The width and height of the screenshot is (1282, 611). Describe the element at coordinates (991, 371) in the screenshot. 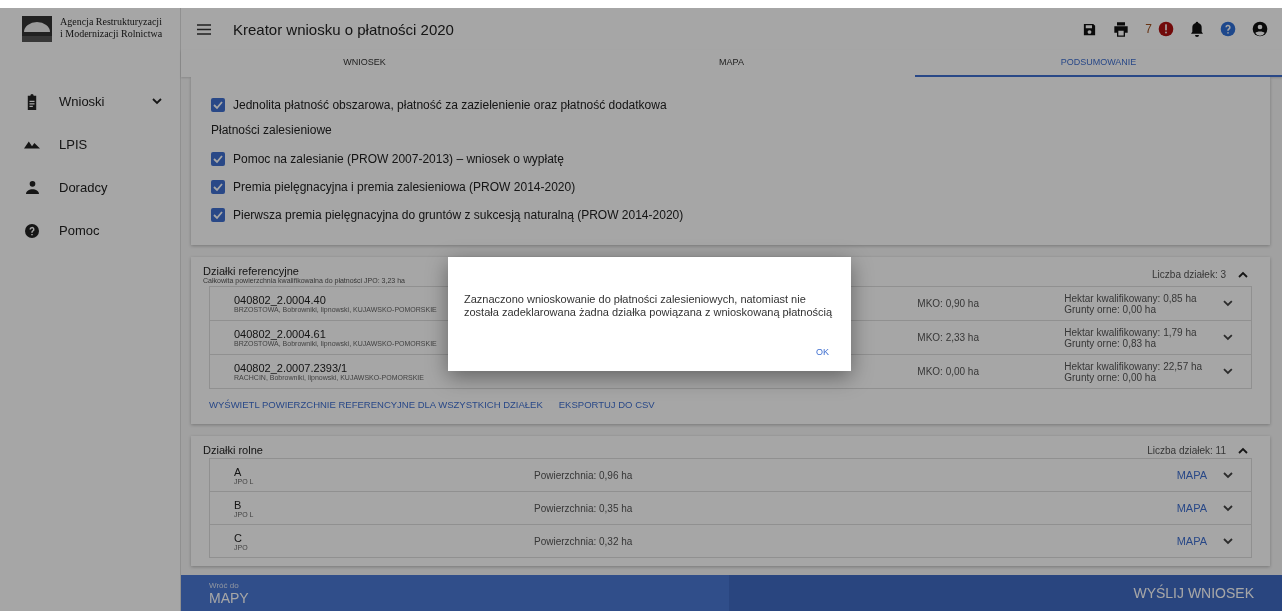

I see `mko-area: MKO: 0,00 ha` at that location.